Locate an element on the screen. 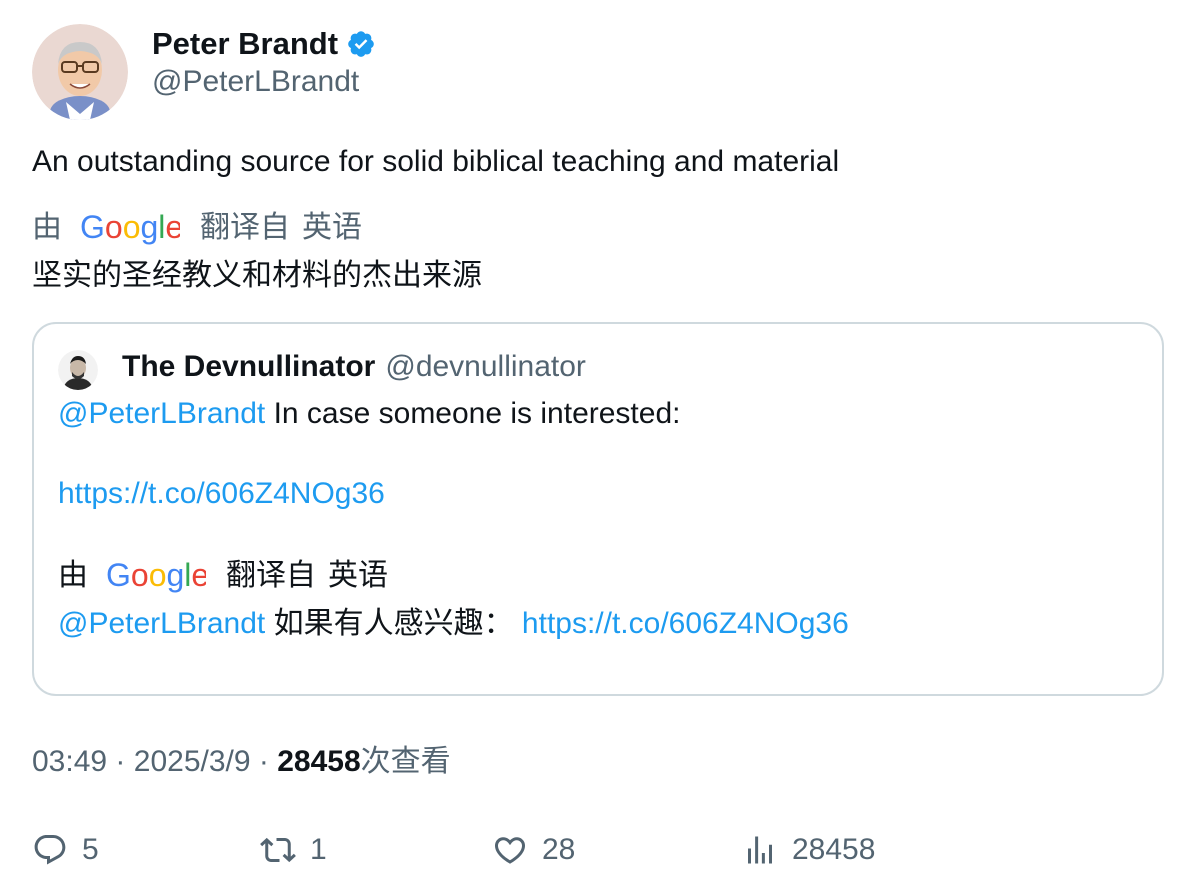 The image size is (1196, 896). retweet-arrows-icon is located at coordinates (278, 850).